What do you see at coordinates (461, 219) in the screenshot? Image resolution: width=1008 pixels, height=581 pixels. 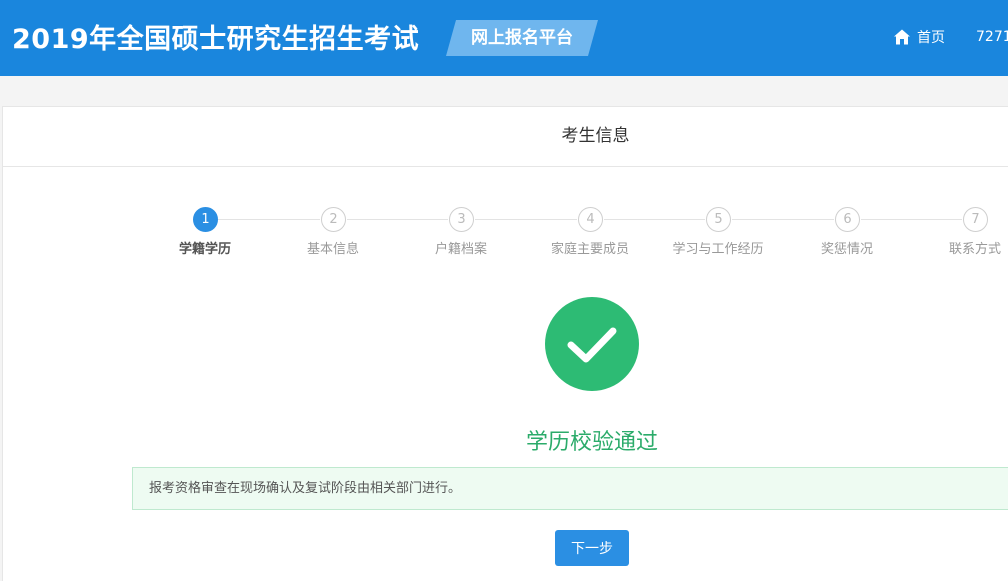 I see `step-3-circle: 3` at bounding box center [461, 219].